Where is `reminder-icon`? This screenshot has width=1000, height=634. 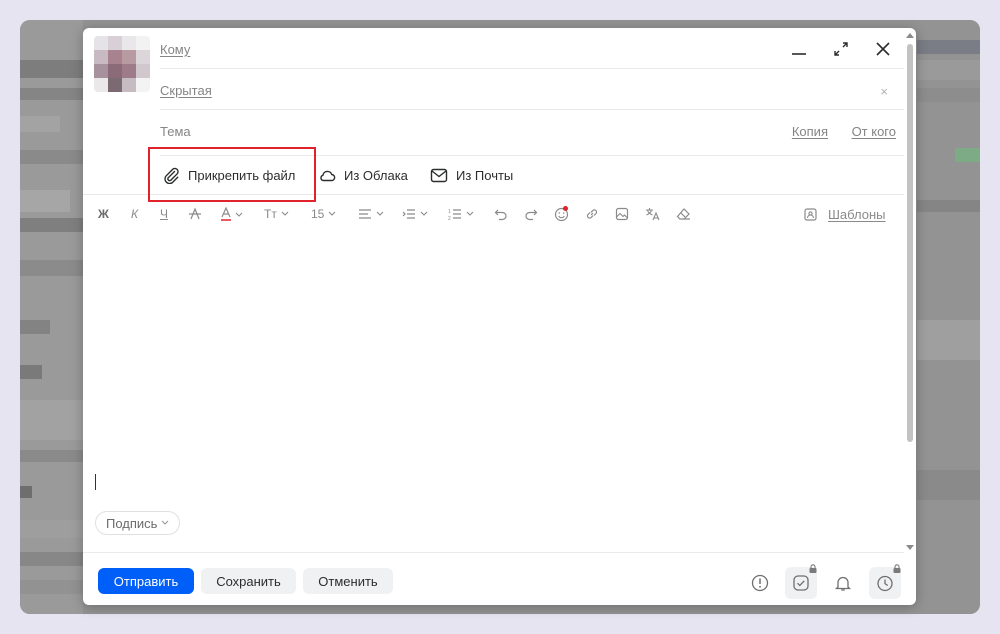 reminder-icon is located at coordinates (843, 583).